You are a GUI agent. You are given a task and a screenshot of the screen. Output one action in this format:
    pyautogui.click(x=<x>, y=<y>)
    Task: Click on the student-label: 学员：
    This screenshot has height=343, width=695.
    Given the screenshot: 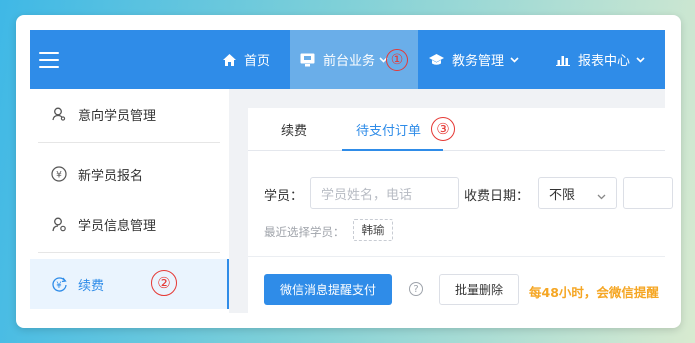 What is the action you would take?
    pyautogui.click(x=284, y=196)
    